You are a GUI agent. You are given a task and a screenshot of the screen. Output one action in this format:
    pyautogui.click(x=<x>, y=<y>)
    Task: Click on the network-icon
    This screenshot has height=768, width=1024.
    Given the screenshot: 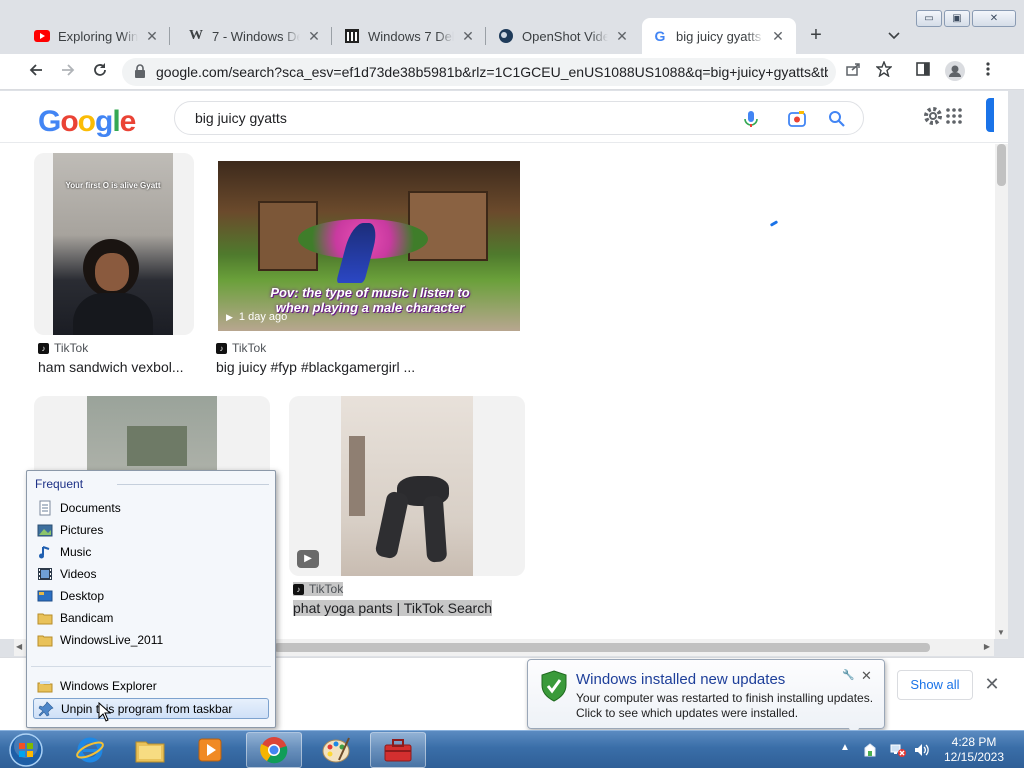 What is the action you would take?
    pyautogui.click(x=898, y=750)
    